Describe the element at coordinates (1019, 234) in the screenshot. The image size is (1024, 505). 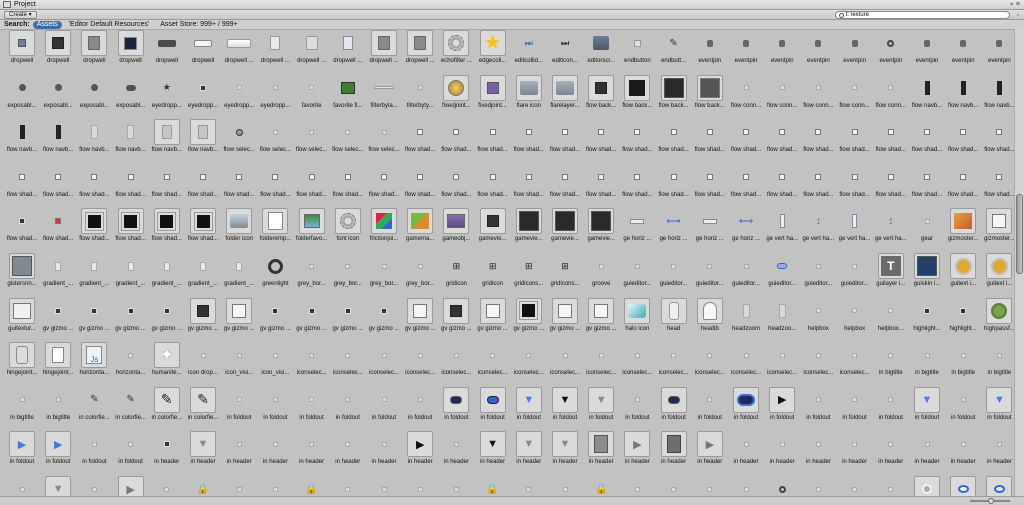
I see `scrollbar-thumb` at that location.